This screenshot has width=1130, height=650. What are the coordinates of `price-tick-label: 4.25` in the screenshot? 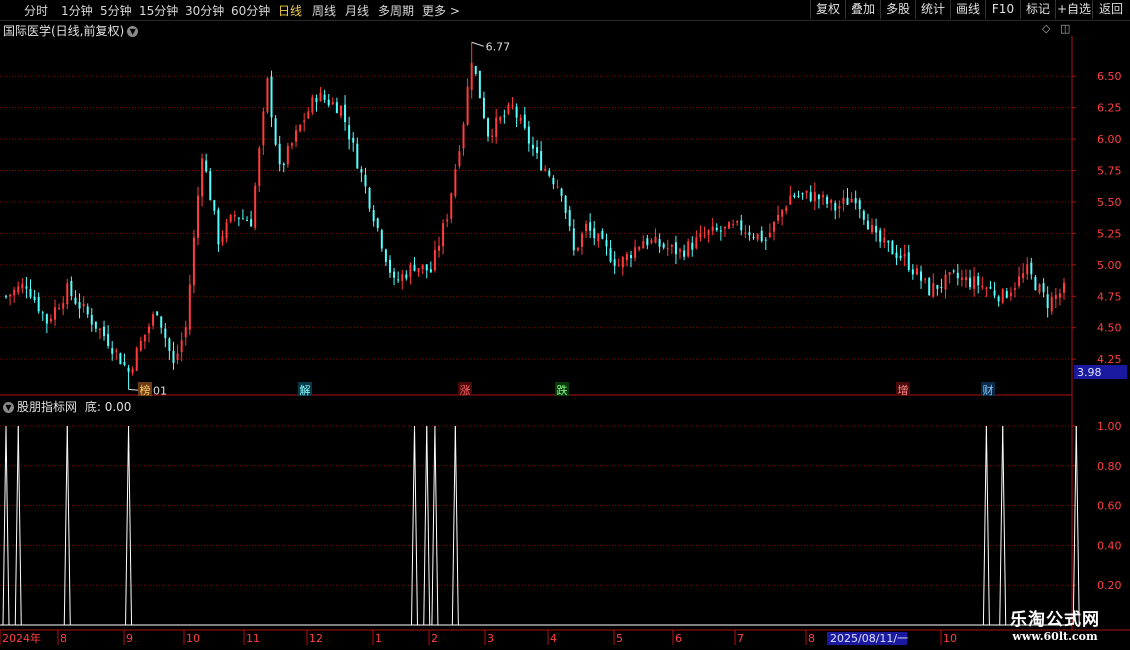 It's located at (1109, 359).